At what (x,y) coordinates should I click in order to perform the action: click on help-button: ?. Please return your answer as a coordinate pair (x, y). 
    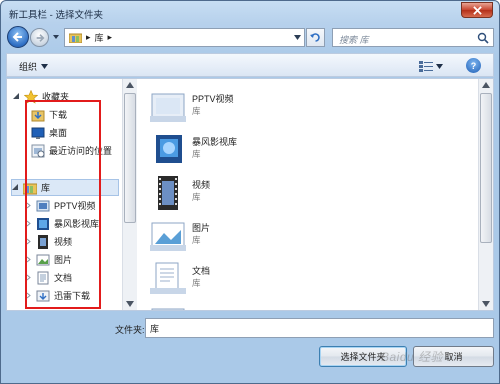
    Looking at the image, I should click on (473, 65).